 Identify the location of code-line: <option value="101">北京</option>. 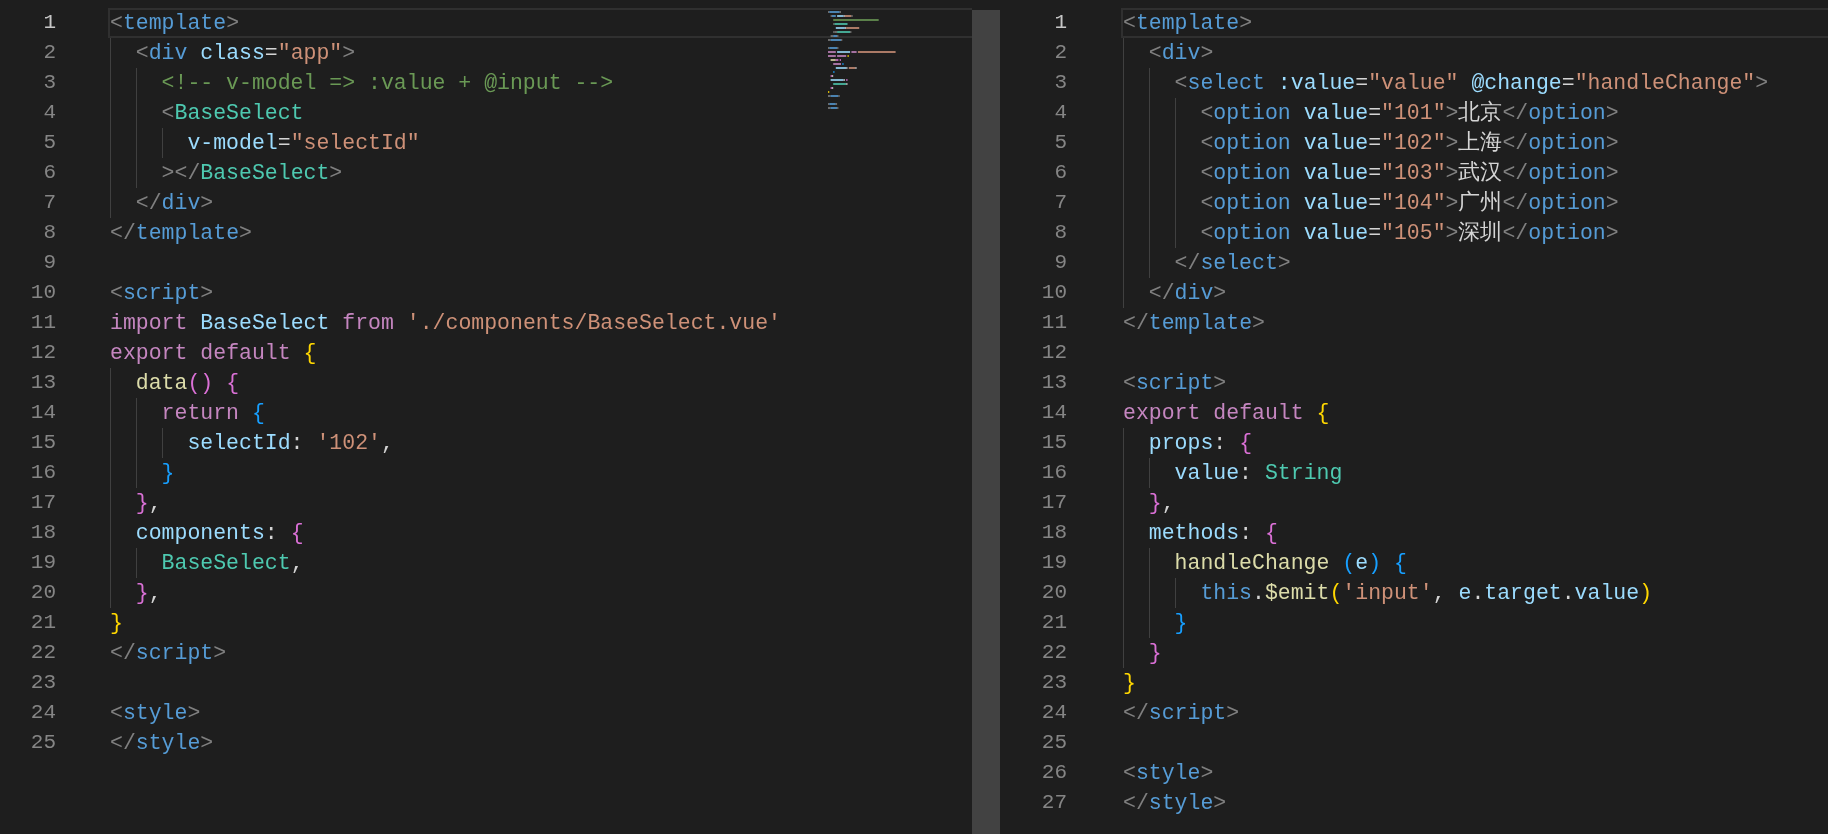
(1371, 113).